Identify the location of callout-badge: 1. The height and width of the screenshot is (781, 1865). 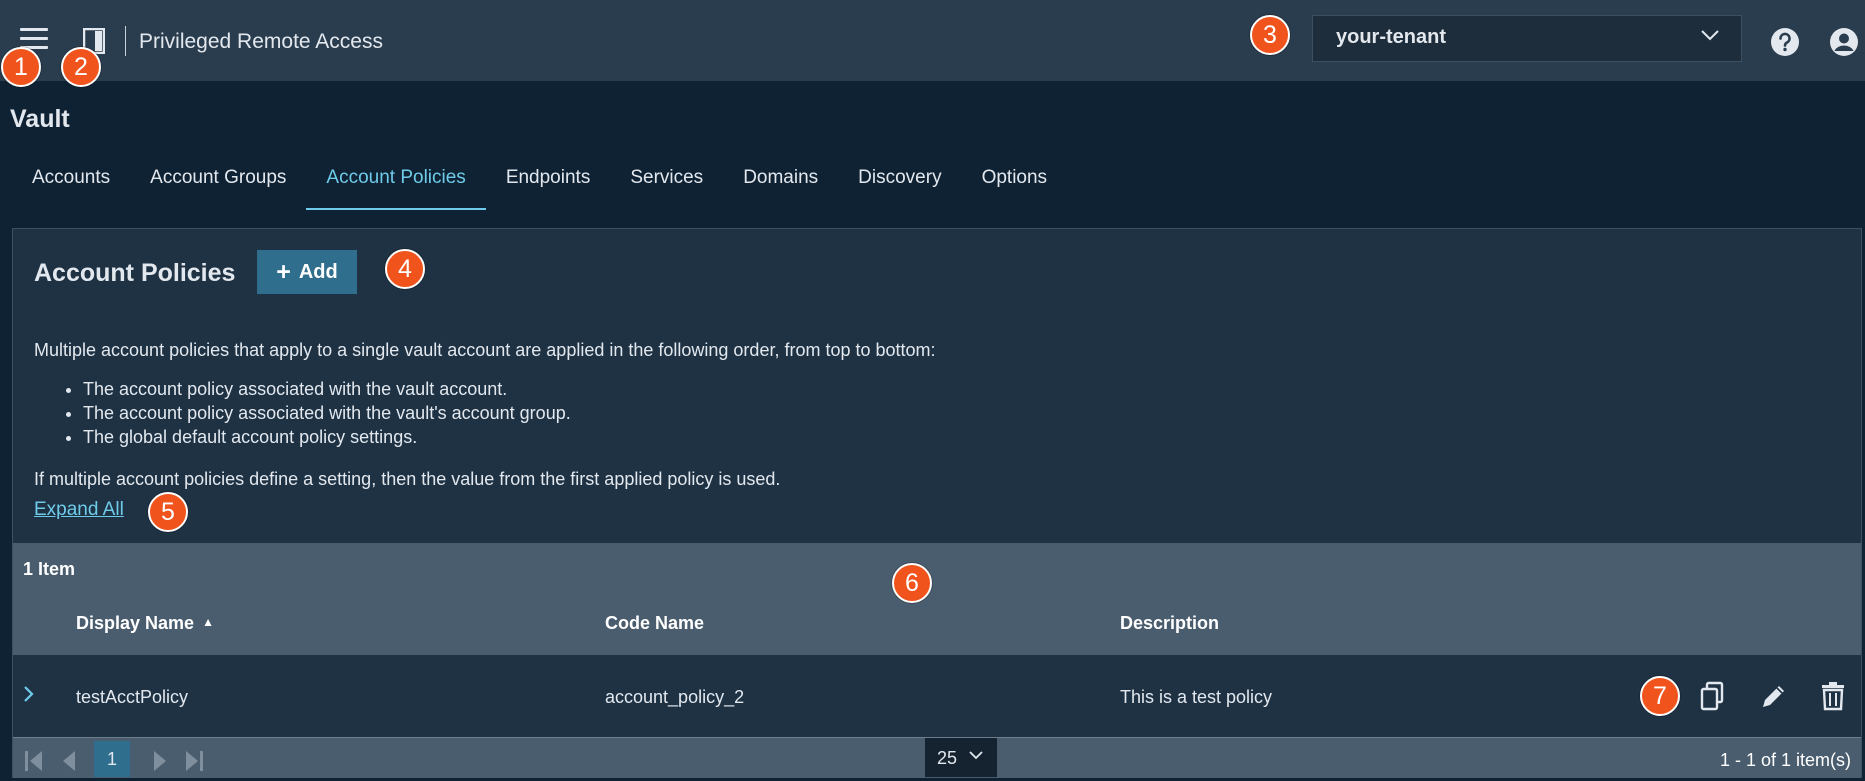
(21, 67).